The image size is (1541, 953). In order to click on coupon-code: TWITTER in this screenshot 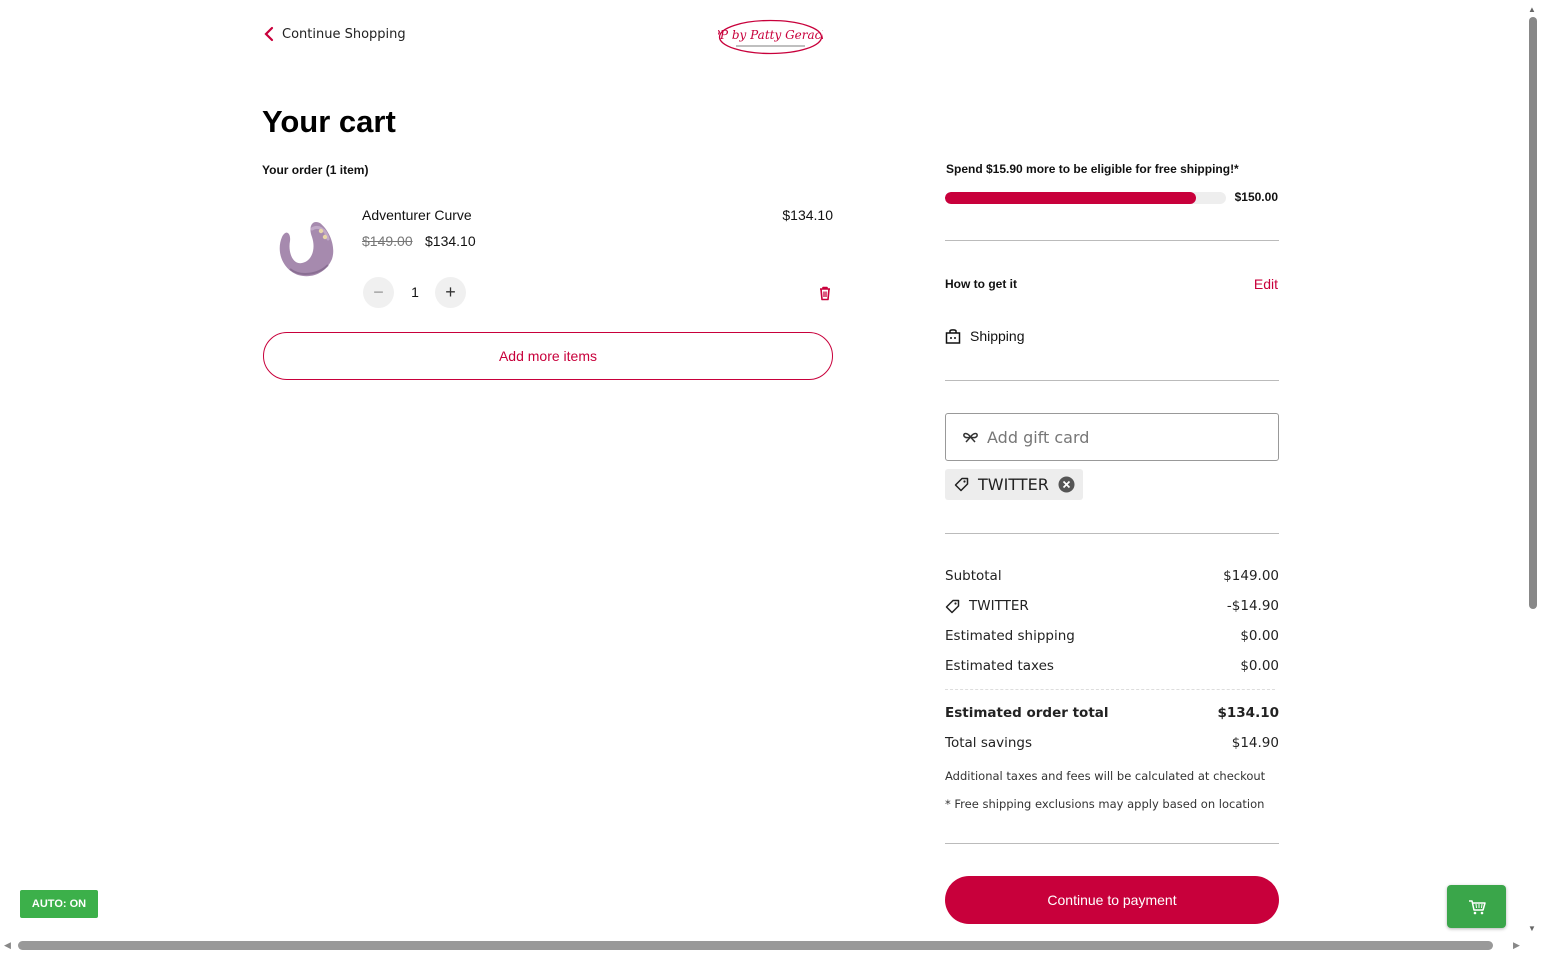, I will do `click(1013, 484)`.